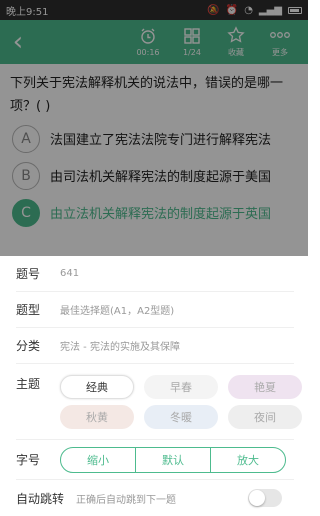  What do you see at coordinates (70, 273) in the screenshot?
I see `number-value: 641` at bounding box center [70, 273].